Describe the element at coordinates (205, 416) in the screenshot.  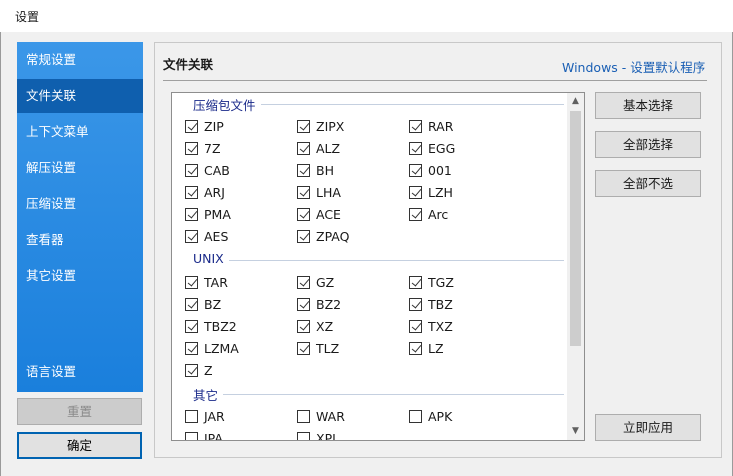
I see `file-type-checkbox: JAR` at that location.